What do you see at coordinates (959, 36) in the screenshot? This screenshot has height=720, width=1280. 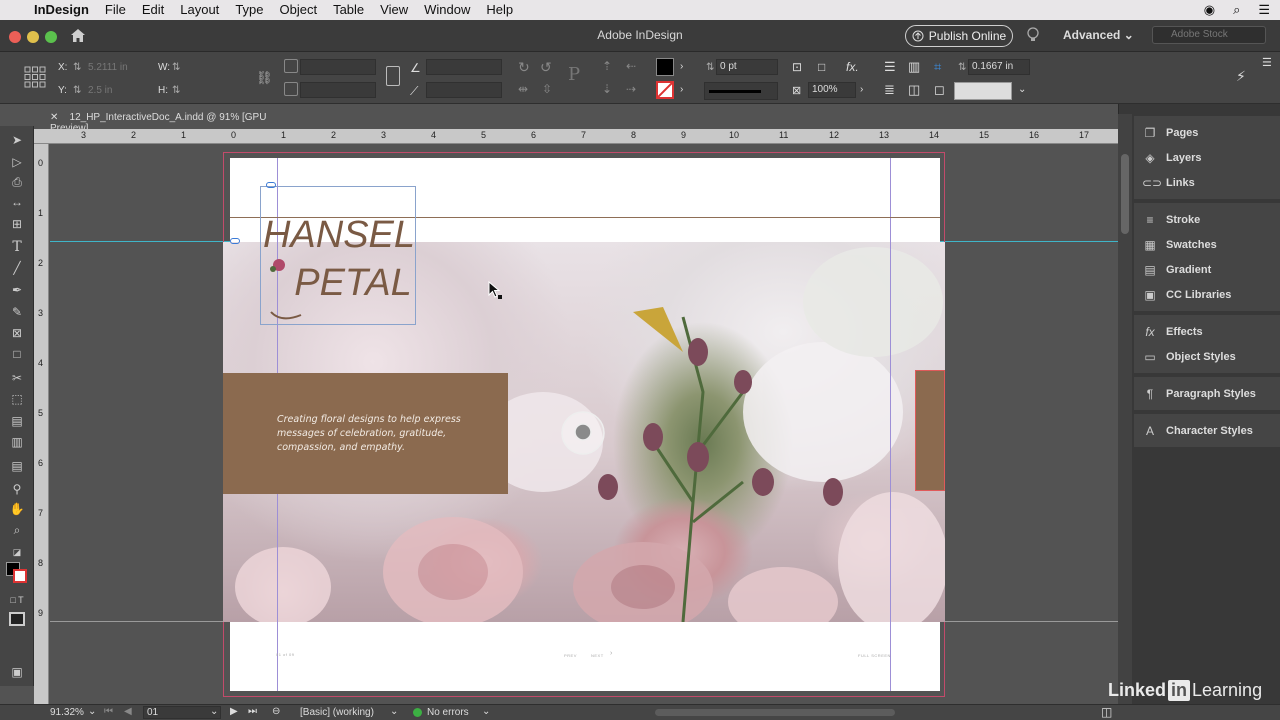 I see `publish-online-button: Publish Online` at bounding box center [959, 36].